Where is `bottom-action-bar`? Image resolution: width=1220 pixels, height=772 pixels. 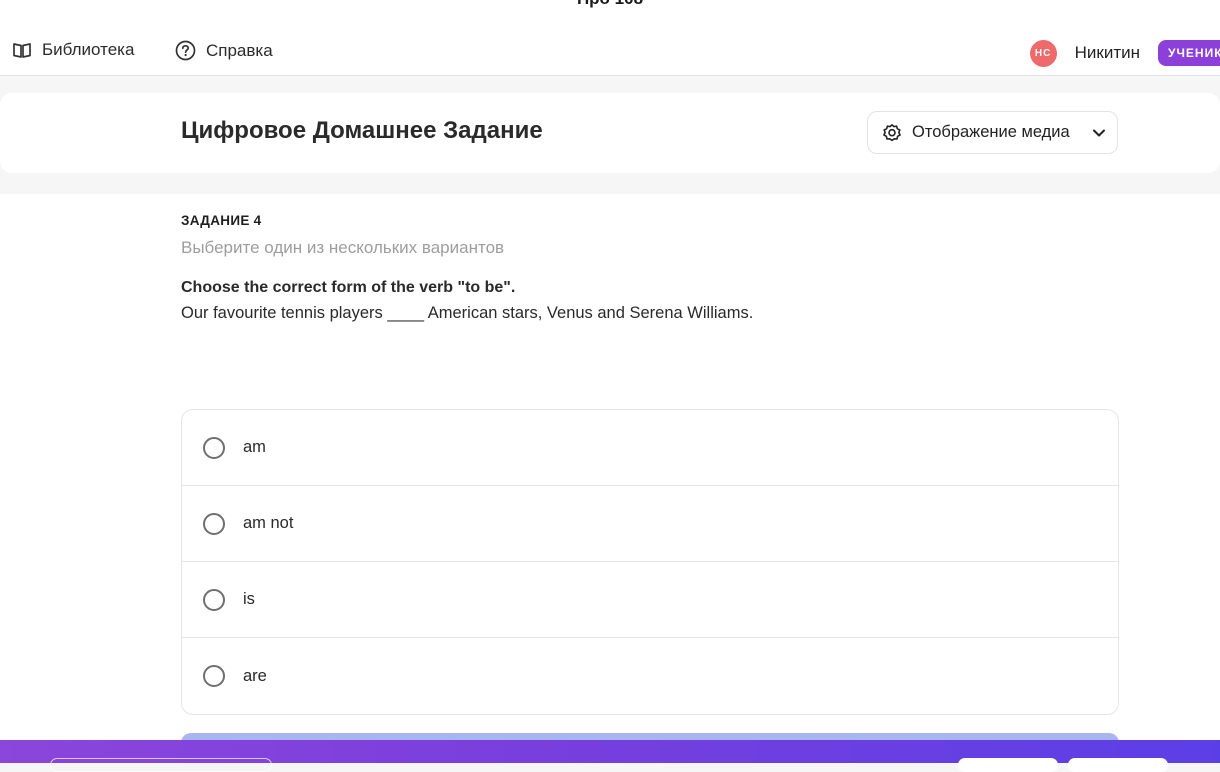 bottom-action-bar is located at coordinates (610, 756).